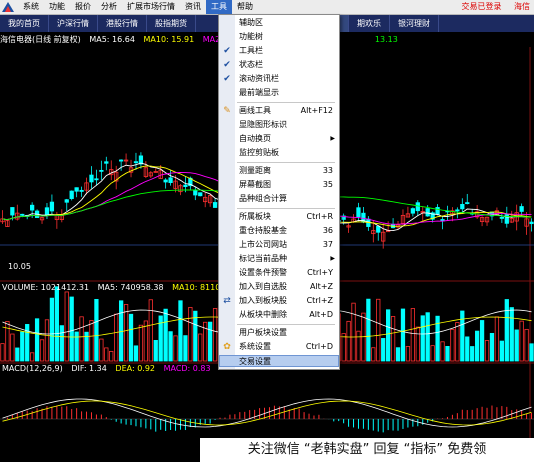 The image size is (534, 462). Describe the element at coordinates (263, 300) in the screenshot. I see `menu-item-label: 加入到板块股` at that location.